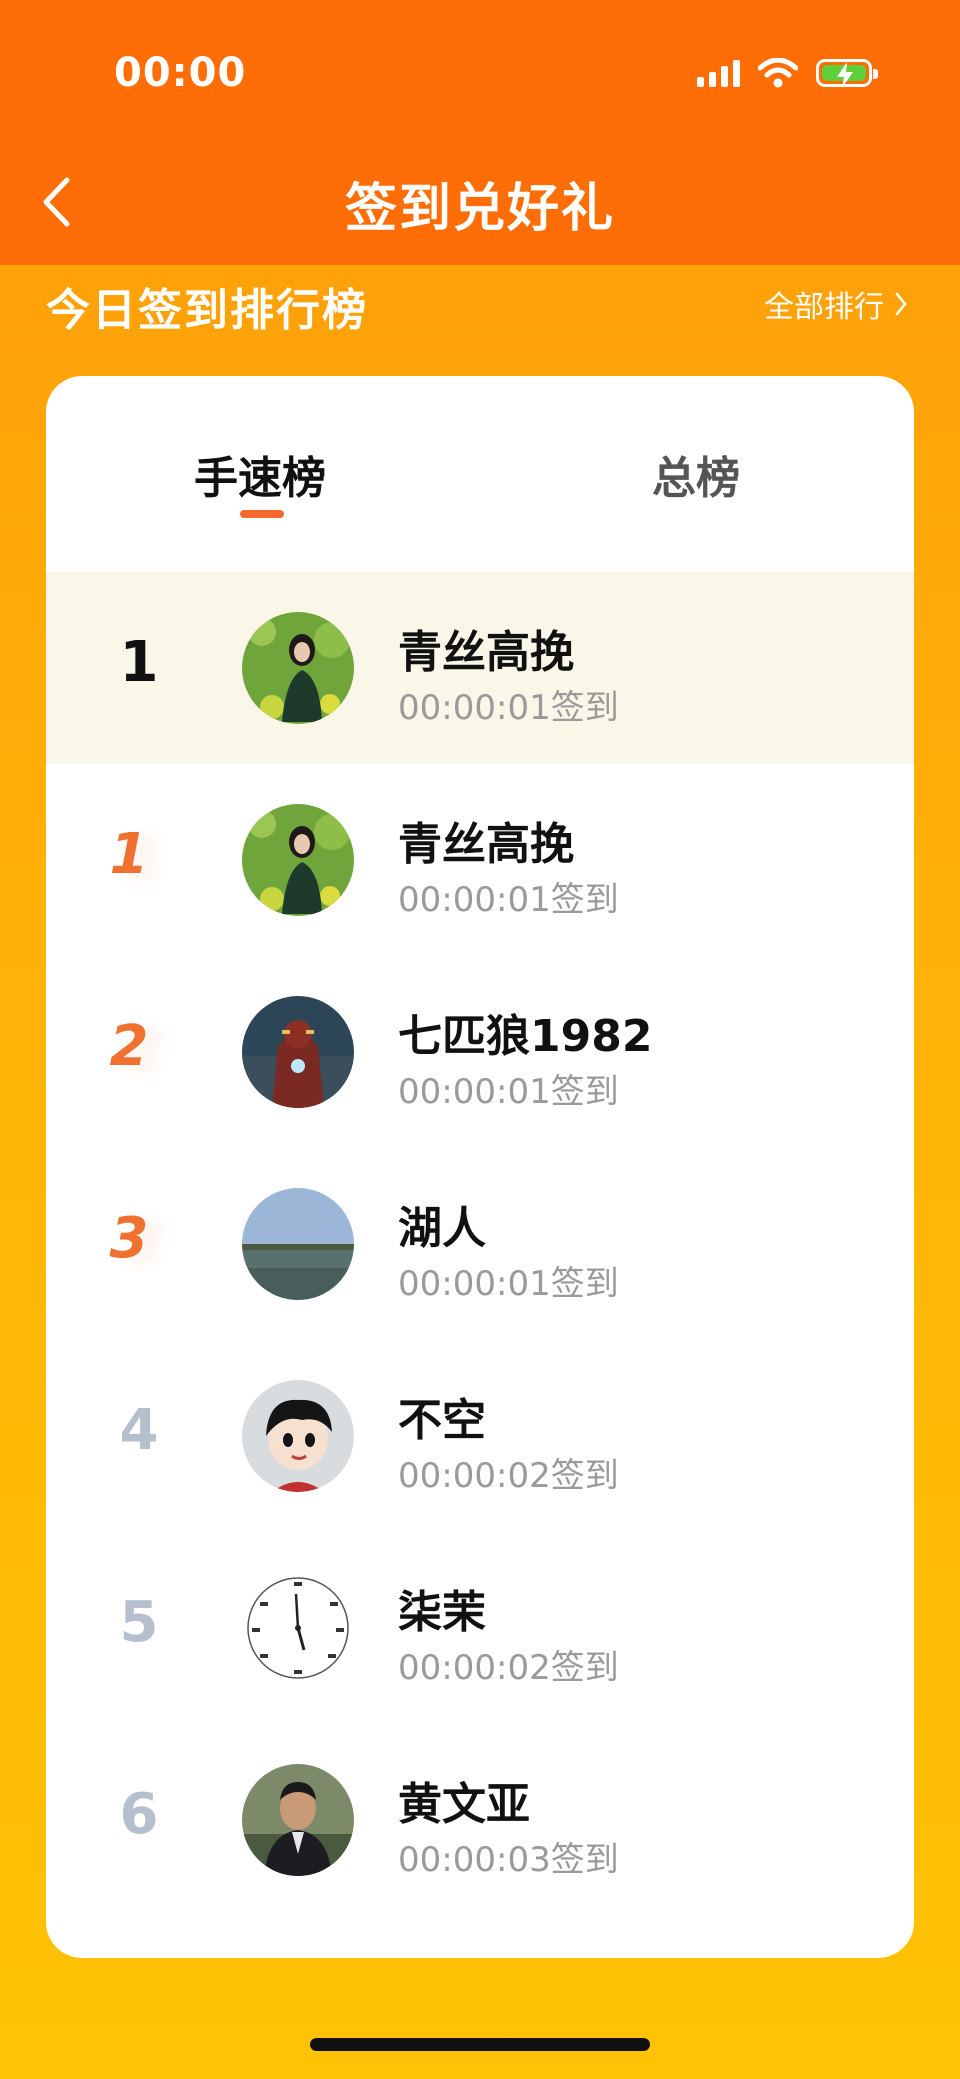 The width and height of the screenshot is (960, 2079). What do you see at coordinates (480, 474) in the screenshot?
I see `tab-bar: 手速榜 总榜` at bounding box center [480, 474].